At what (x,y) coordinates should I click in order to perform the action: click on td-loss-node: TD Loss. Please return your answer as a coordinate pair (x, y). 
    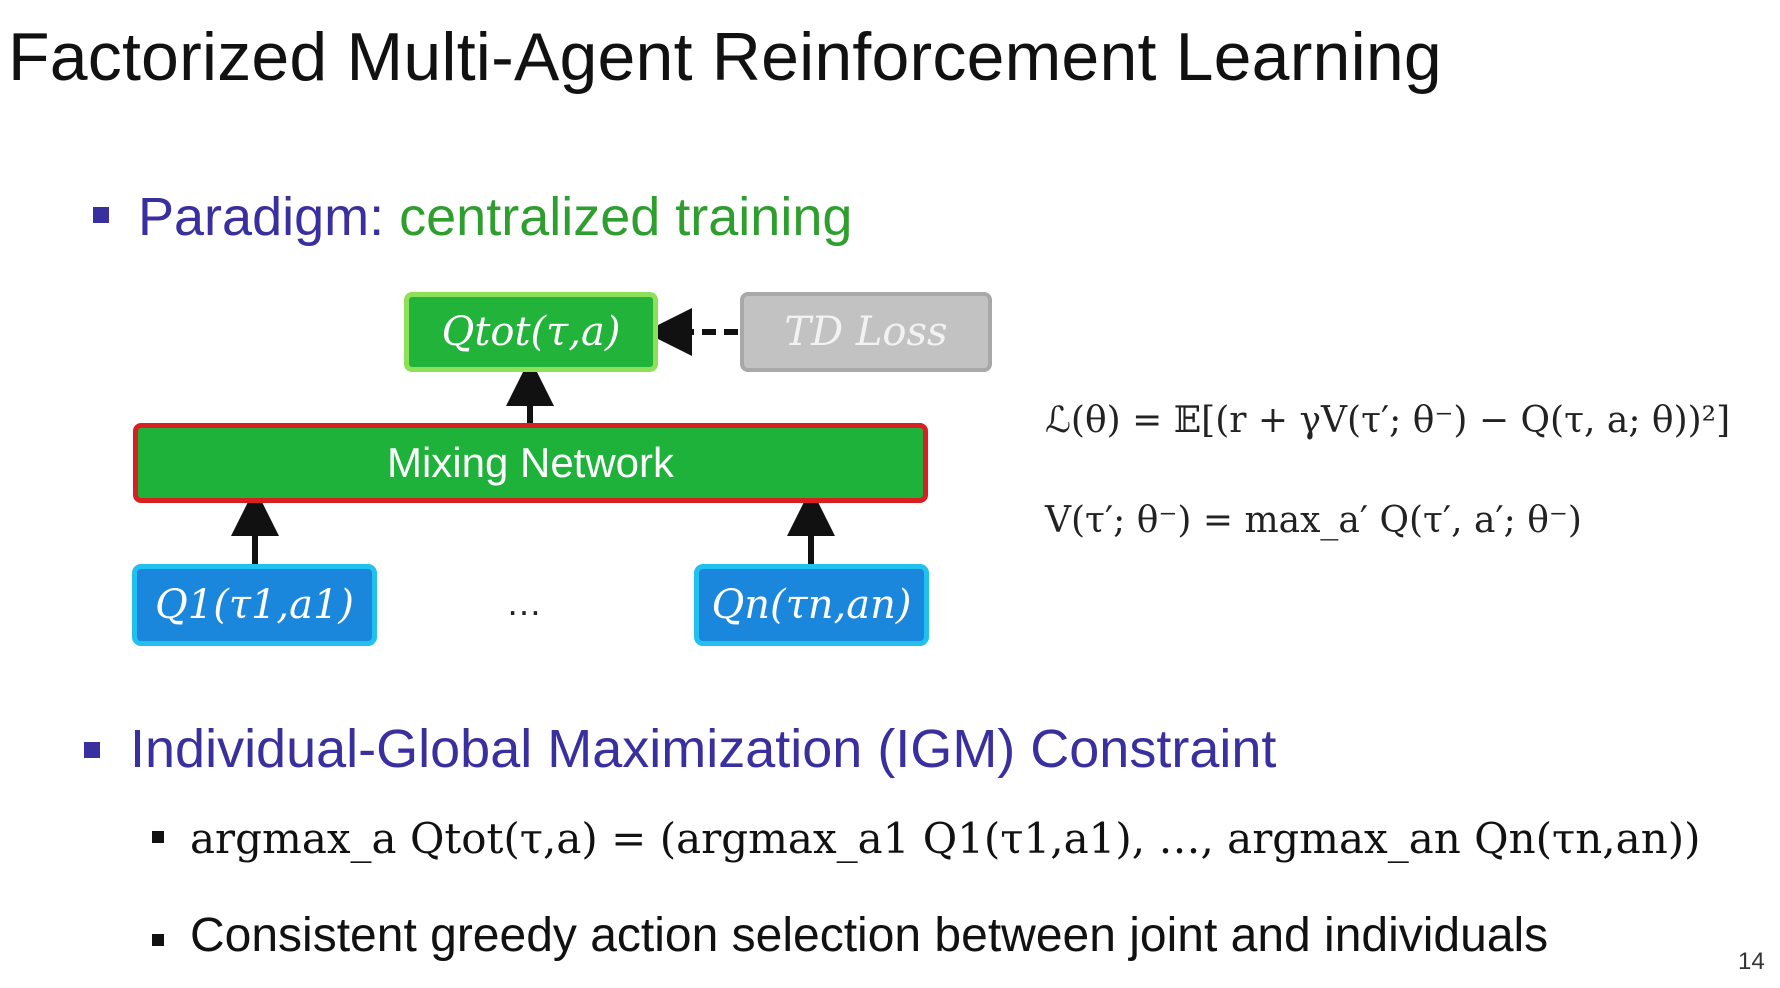
    Looking at the image, I should click on (866, 332).